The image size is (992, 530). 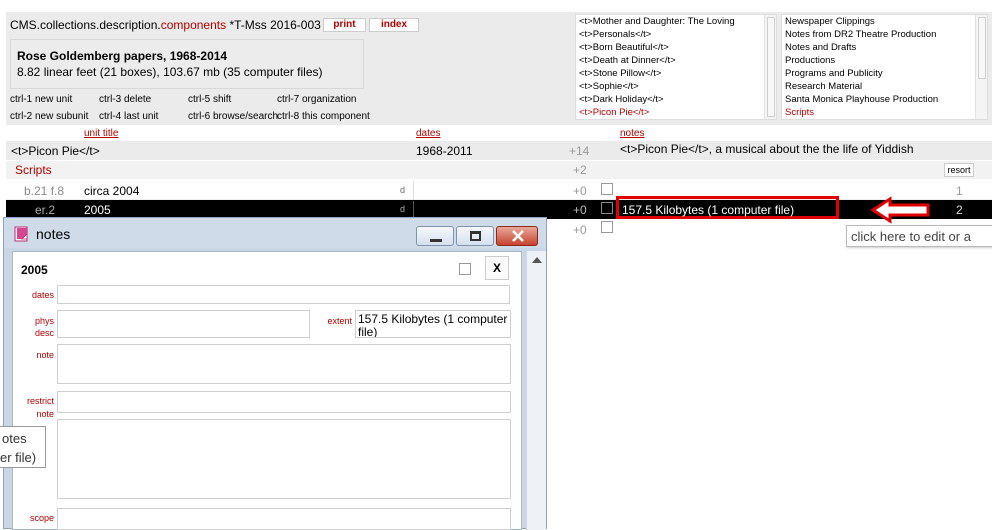 What do you see at coordinates (676, 86) in the screenshot?
I see `list-item: <t>Sophie</t>` at bounding box center [676, 86].